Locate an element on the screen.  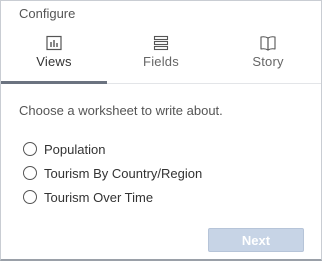
worksheet-option-label: Tourism Over Time is located at coordinates (99, 197).